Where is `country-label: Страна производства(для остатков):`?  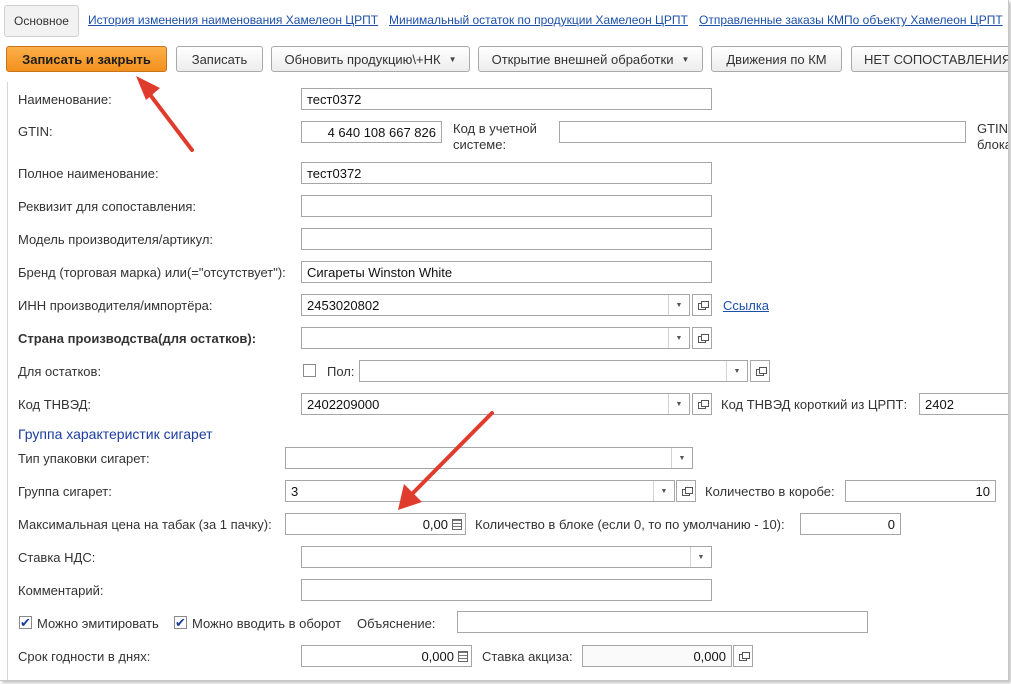 country-label: Страна производства(для остатков): is located at coordinates (137, 338).